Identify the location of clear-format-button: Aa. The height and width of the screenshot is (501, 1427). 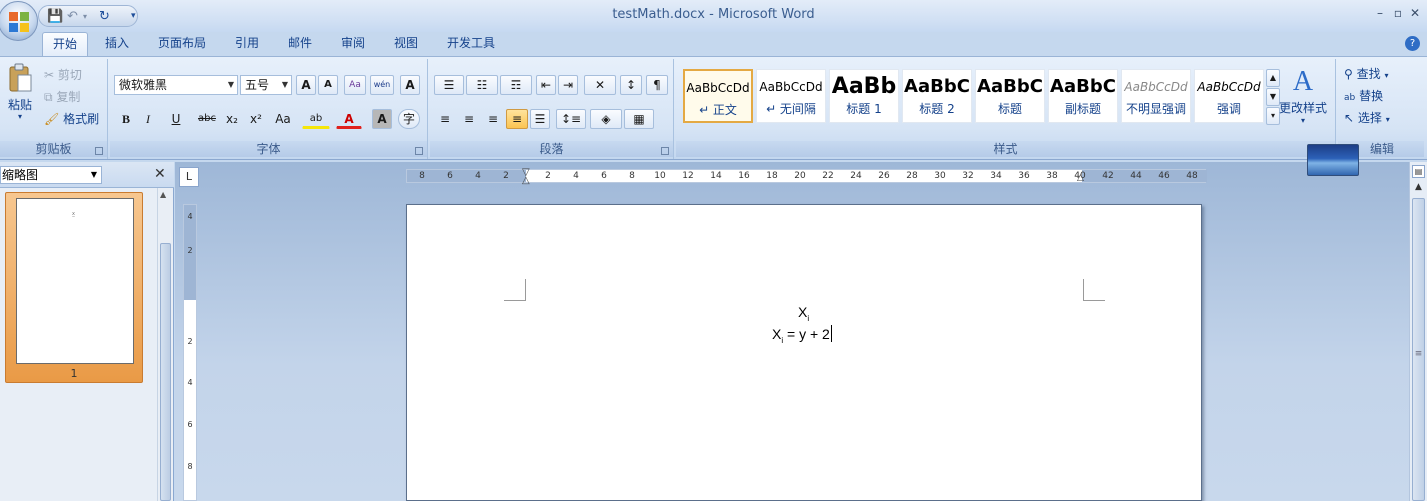
(355, 85).